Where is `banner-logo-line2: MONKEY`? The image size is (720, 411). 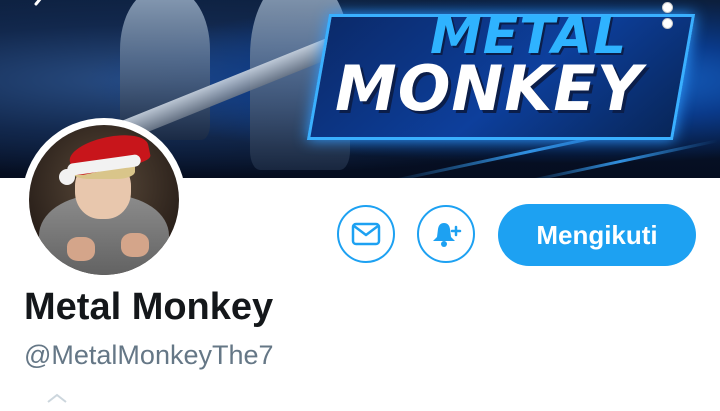 banner-logo-line2: MONKEY is located at coordinates (489, 88).